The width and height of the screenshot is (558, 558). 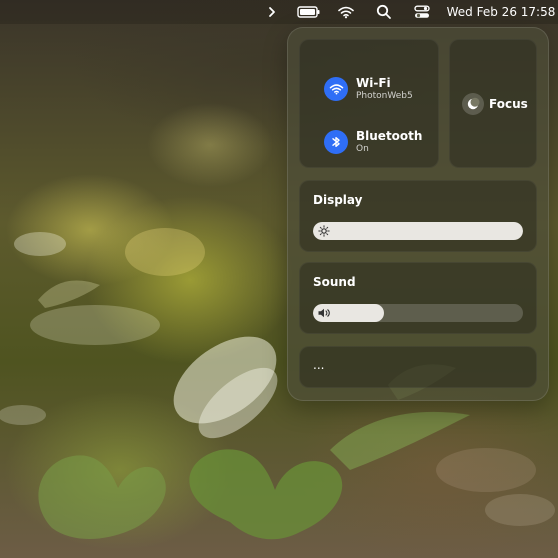 I want to click on display-slider-fill, so click(x=418, y=231).